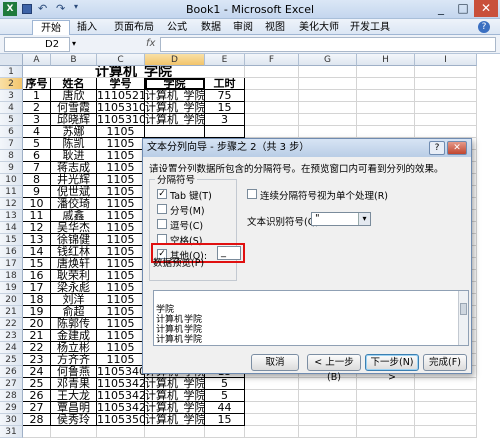 This screenshot has height=442, width=500. I want to click on cell: 26, so click(37, 396).